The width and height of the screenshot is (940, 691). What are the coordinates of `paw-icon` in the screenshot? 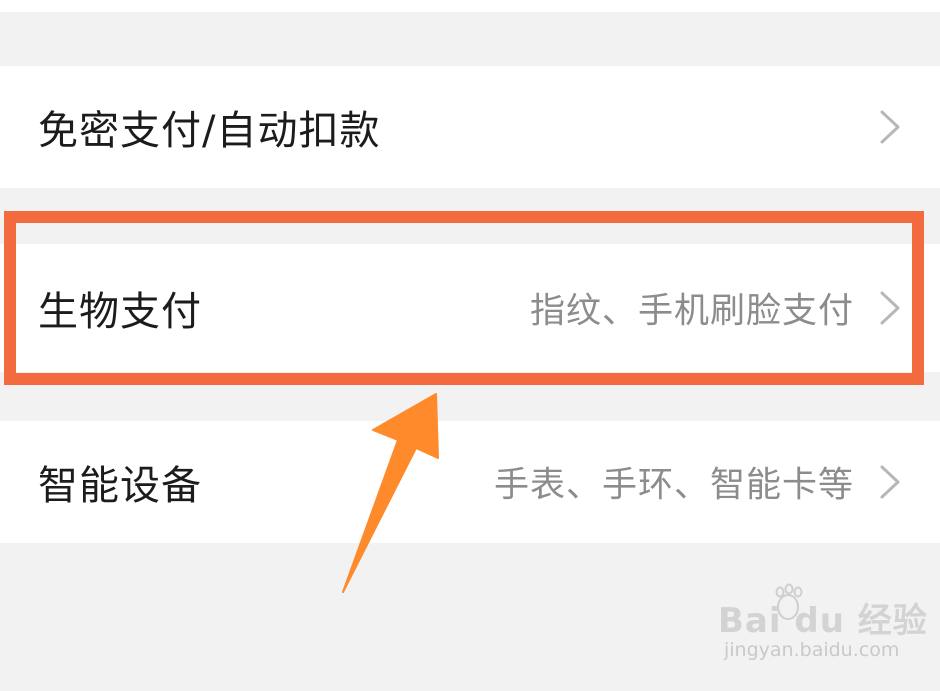 It's located at (789, 601).